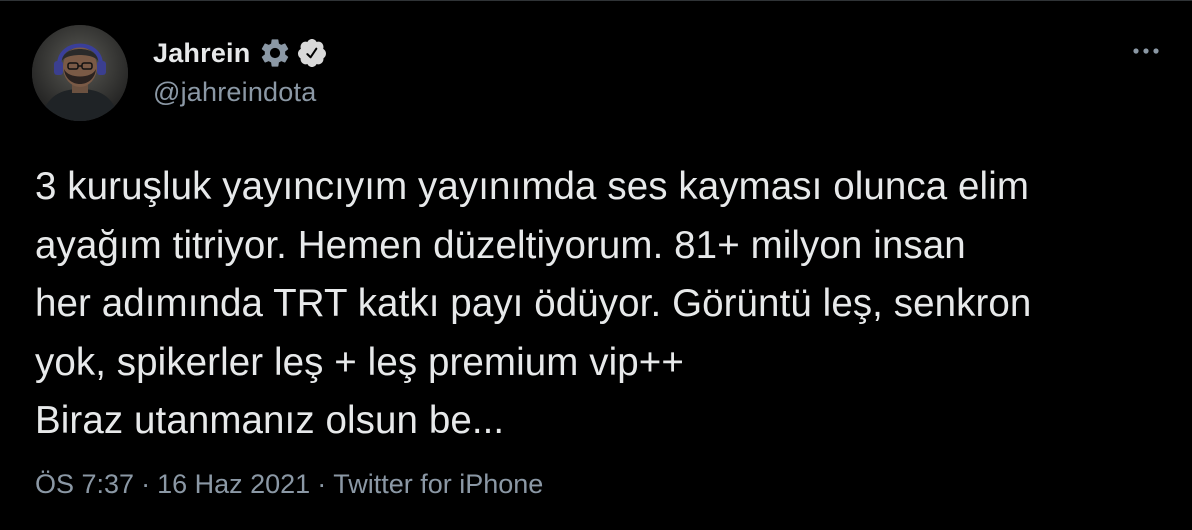  I want to click on more-options-icon, so click(1146, 51).